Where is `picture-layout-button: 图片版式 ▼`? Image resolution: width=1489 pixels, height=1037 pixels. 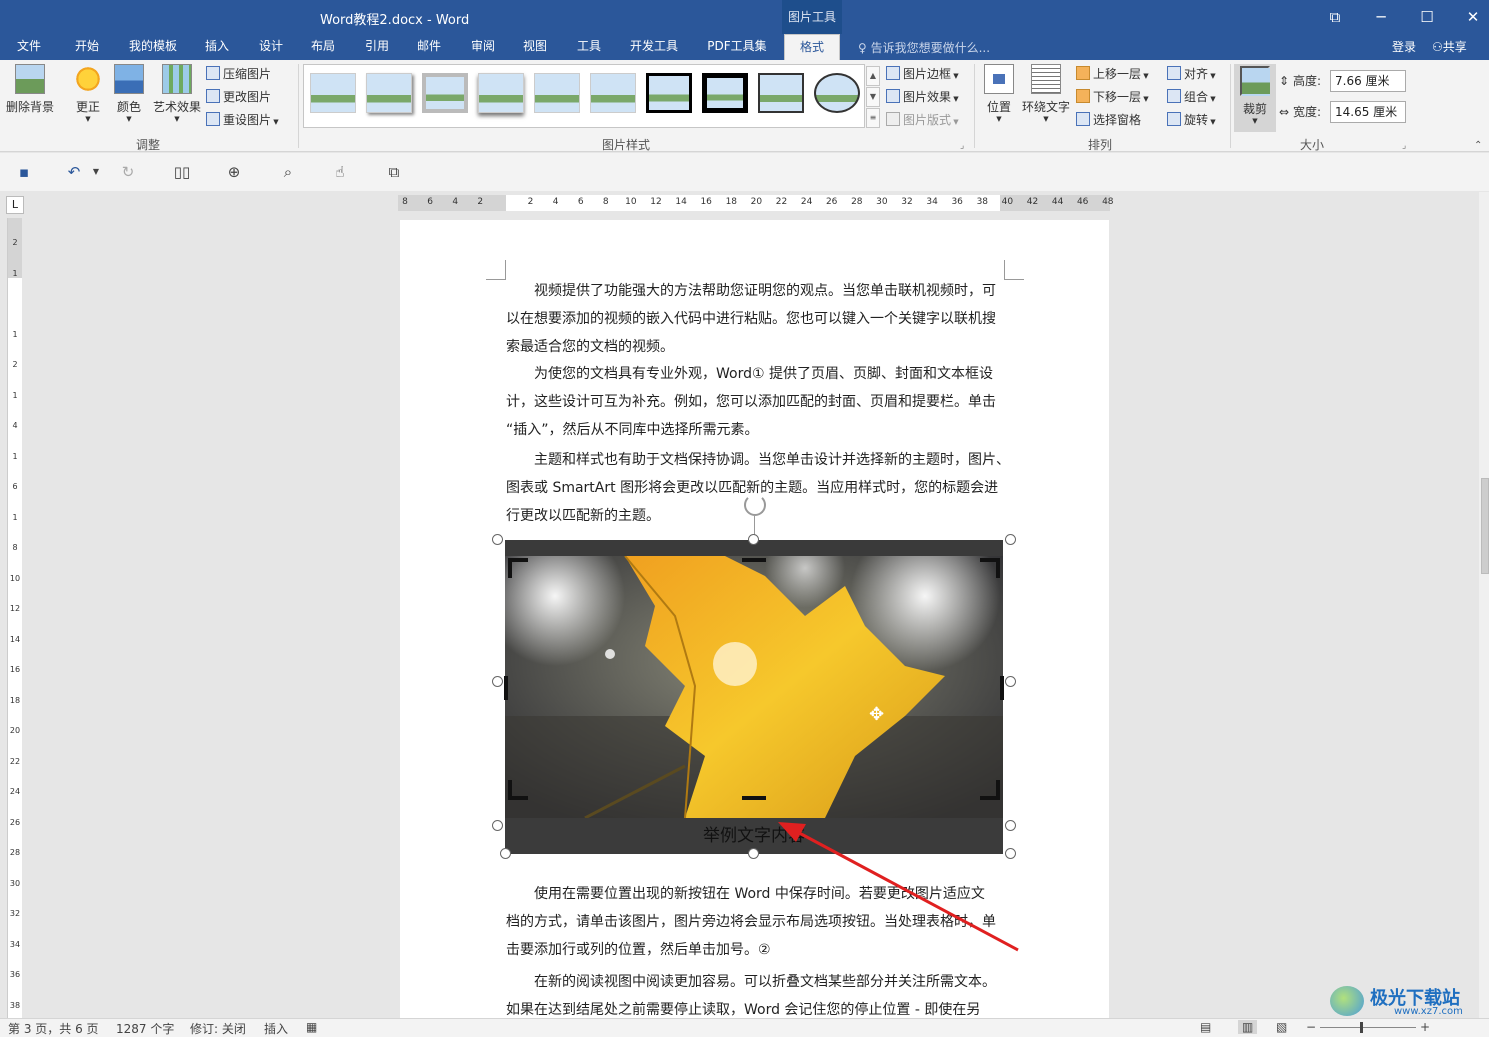
picture-layout-button: 图片版式 ▼ is located at coordinates (922, 120).